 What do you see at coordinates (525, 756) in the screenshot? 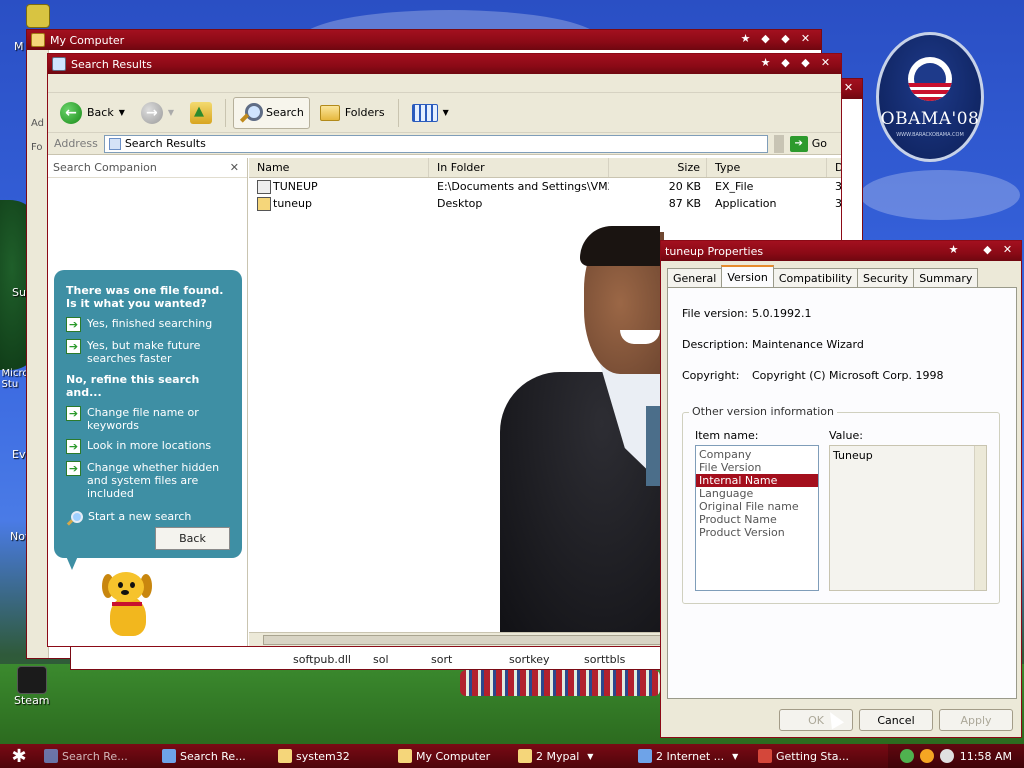
I see `mypal-icon` at bounding box center [525, 756].